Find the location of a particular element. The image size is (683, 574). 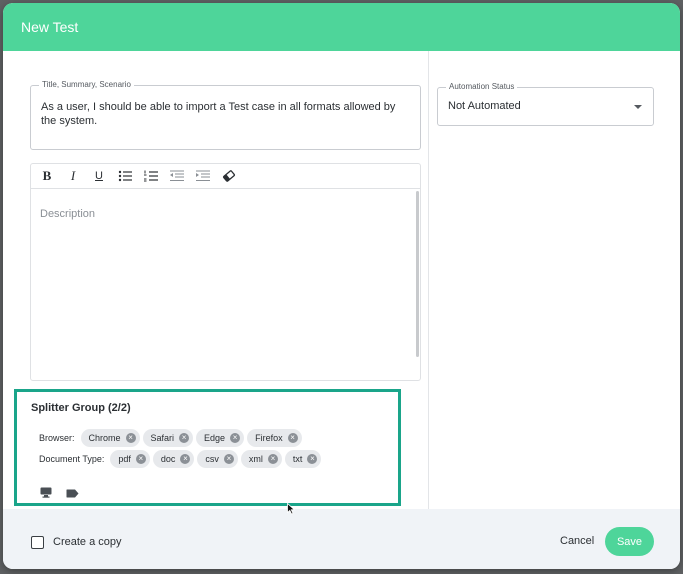

chip-txt: txt × is located at coordinates (303, 459).